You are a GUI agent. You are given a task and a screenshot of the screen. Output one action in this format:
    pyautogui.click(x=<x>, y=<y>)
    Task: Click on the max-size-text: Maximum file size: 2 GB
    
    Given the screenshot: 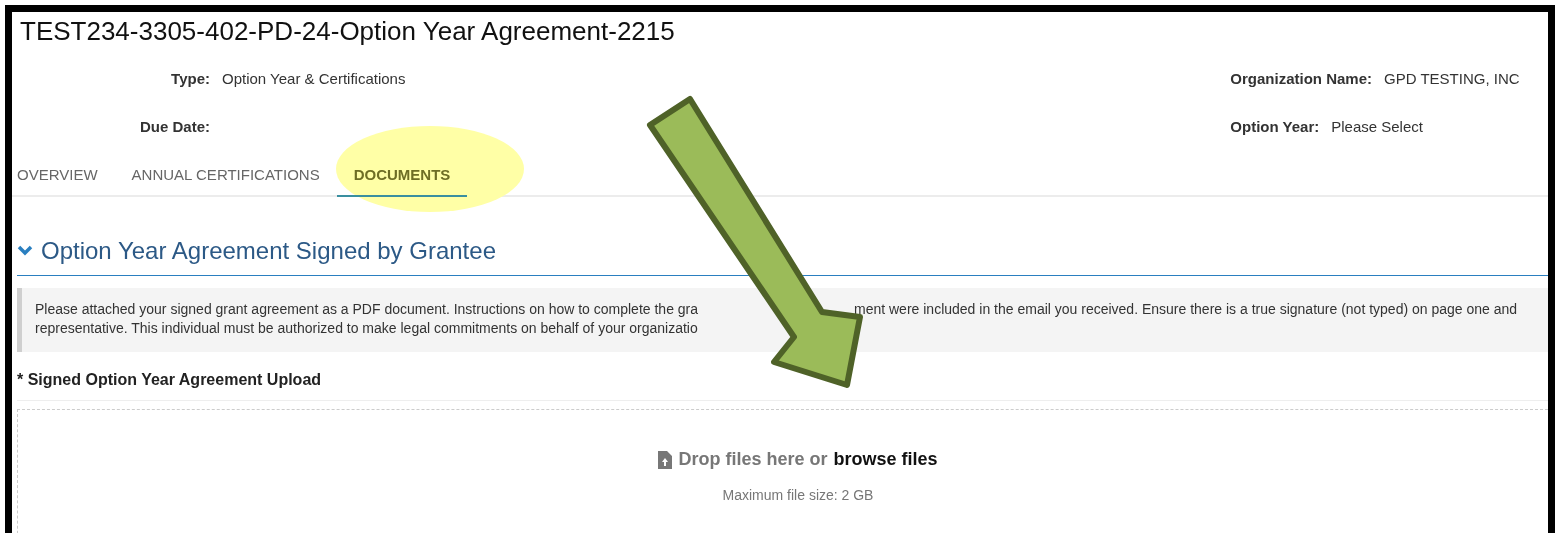 What is the action you would take?
    pyautogui.click(x=798, y=496)
    